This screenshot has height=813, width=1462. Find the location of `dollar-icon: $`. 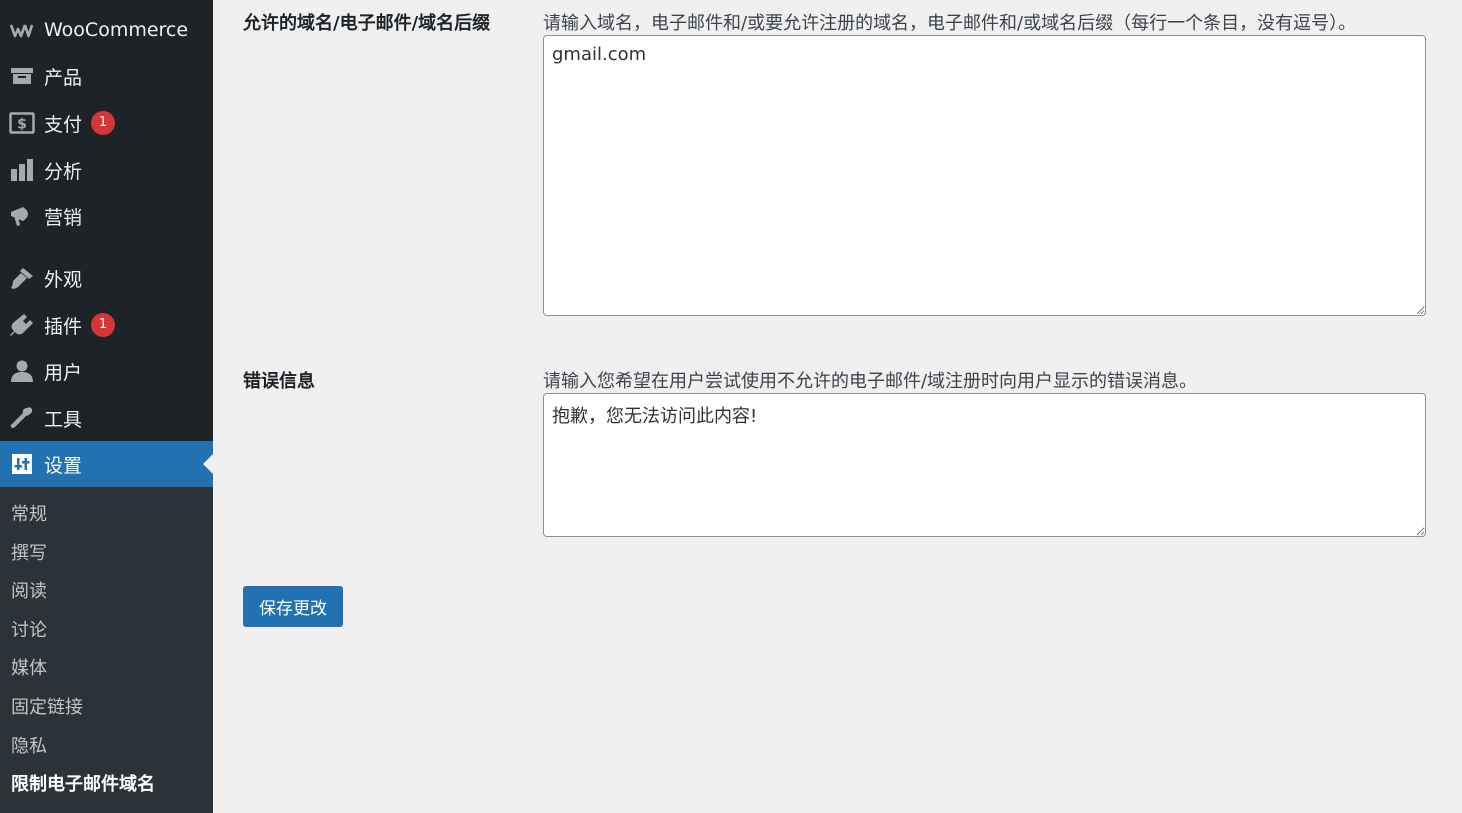

dollar-icon: $ is located at coordinates (22, 123).